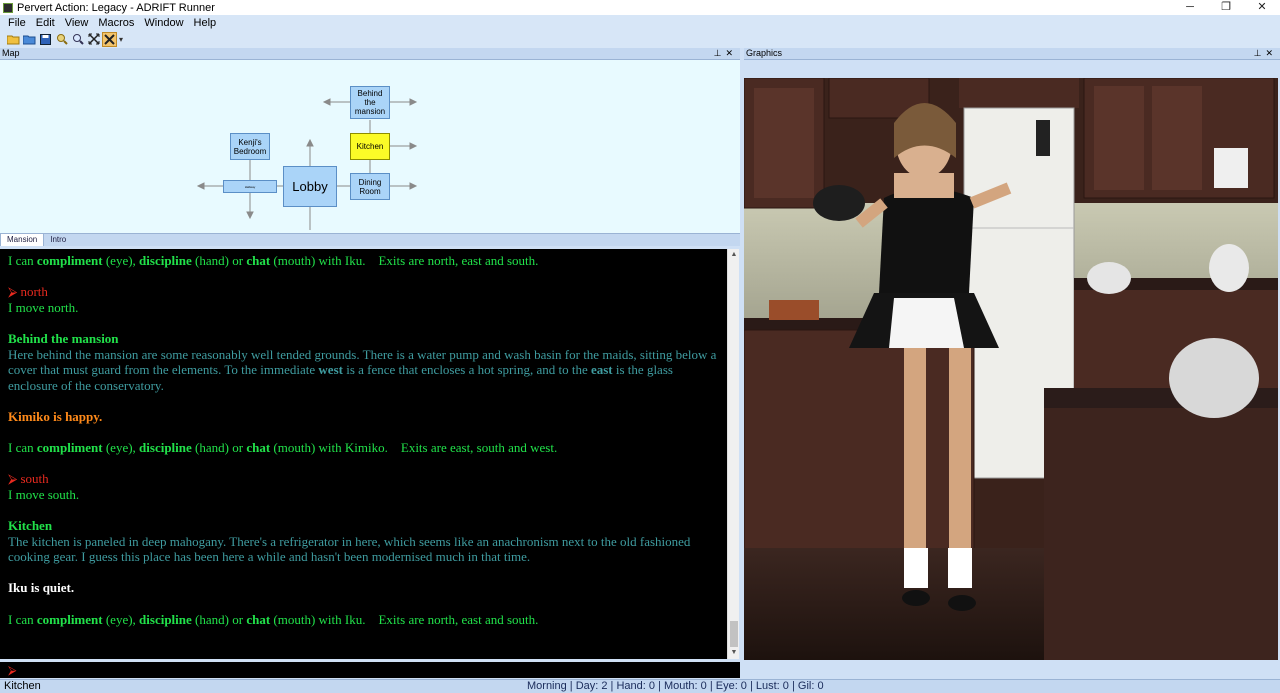  What do you see at coordinates (734, 634) in the screenshot?
I see `scrollbar-thumb` at bounding box center [734, 634].